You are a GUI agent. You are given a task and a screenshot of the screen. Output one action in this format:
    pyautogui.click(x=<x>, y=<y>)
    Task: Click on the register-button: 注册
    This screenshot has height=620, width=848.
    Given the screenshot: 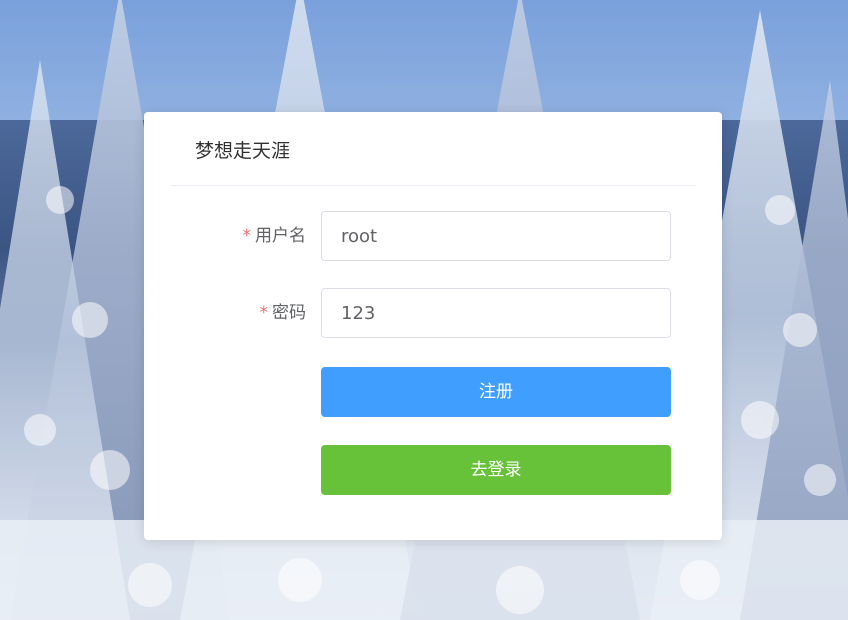 What is the action you would take?
    pyautogui.click(x=496, y=392)
    